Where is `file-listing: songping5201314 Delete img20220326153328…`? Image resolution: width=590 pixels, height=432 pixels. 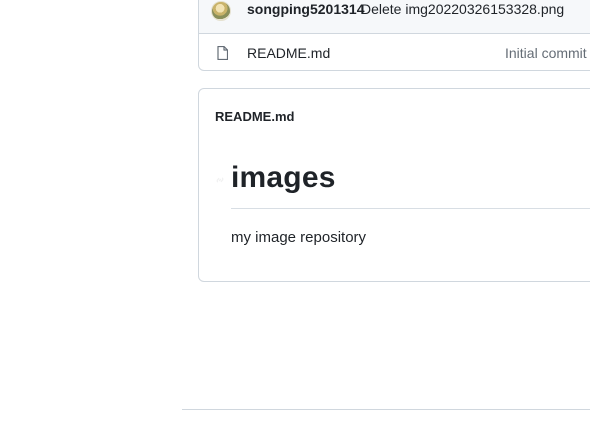
file-listing: songping5201314 Delete img20220326153328… is located at coordinates (394, 35).